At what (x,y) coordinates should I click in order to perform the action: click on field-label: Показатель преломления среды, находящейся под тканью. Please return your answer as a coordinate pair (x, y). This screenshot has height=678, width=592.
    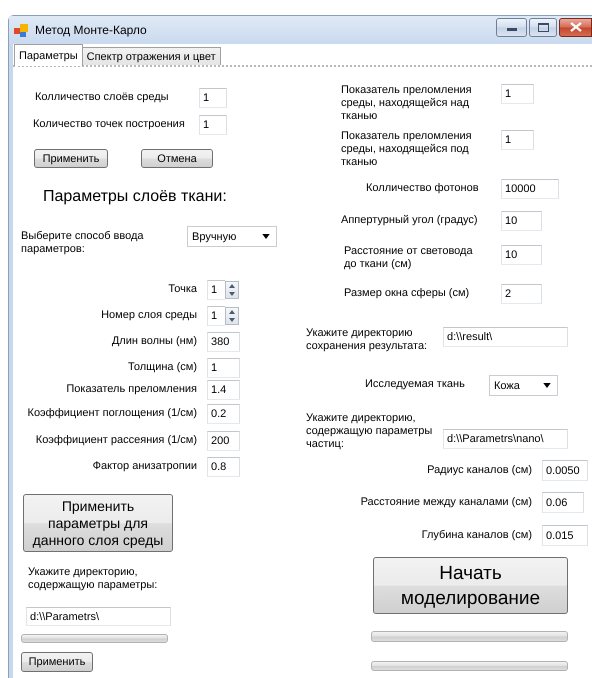
    Looking at the image, I should click on (407, 149).